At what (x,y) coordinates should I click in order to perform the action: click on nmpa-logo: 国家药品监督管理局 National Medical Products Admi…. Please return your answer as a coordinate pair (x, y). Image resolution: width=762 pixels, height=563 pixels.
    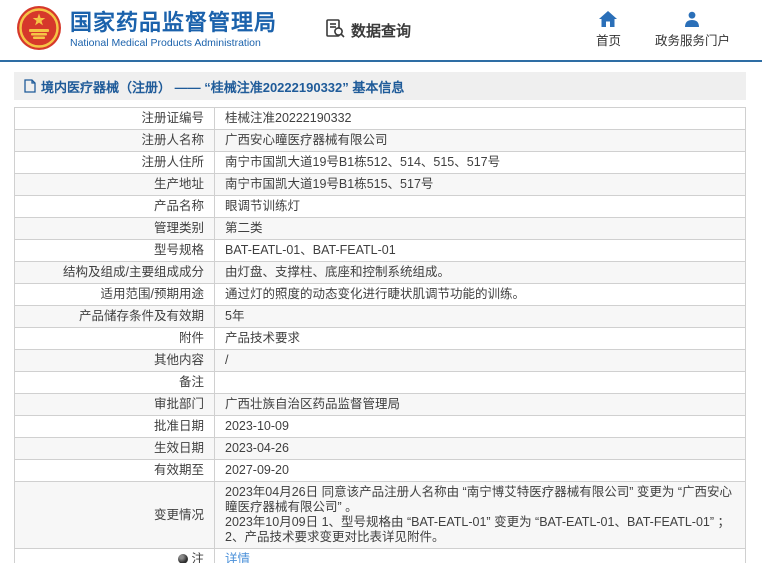
    Looking at the image, I should click on (146, 30).